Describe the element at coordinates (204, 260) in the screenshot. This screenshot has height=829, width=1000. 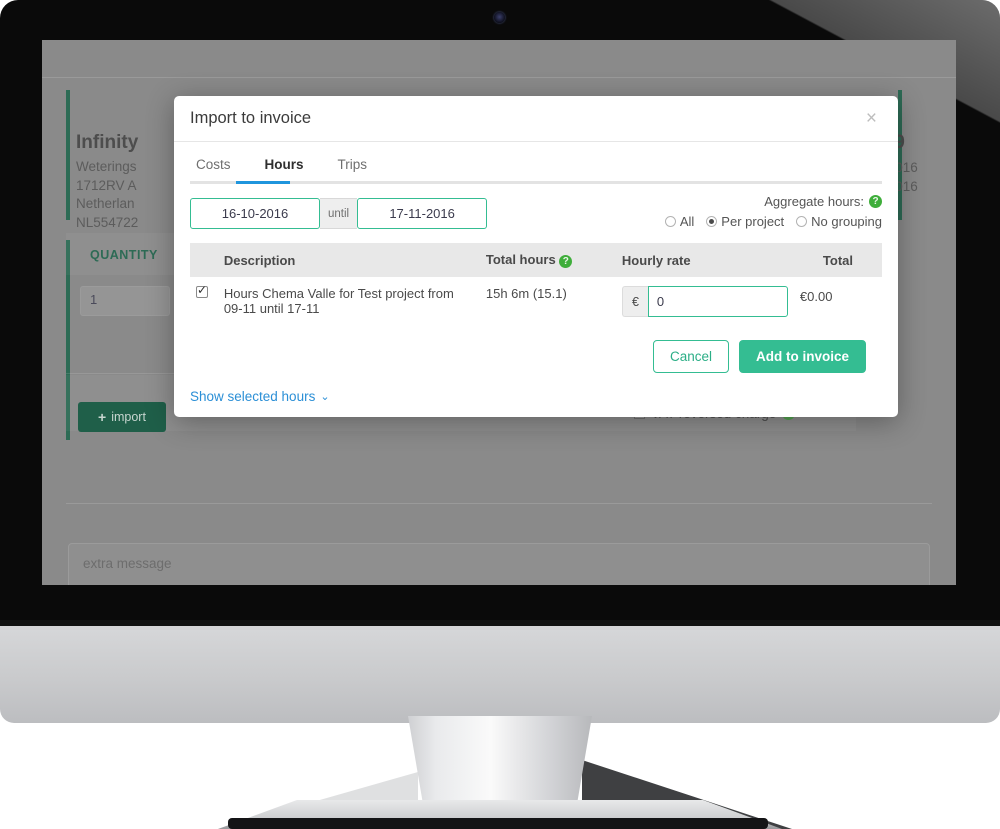
I see `select-column-header` at that location.